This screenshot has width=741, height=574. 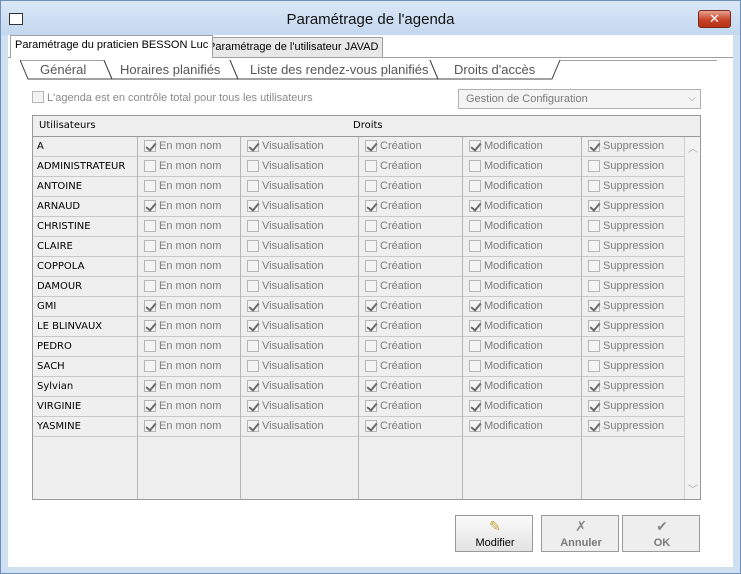 What do you see at coordinates (293, 47) in the screenshot?
I see `tab-utilisateur: Paramétrage de l'utilisateur JAVAD` at bounding box center [293, 47].